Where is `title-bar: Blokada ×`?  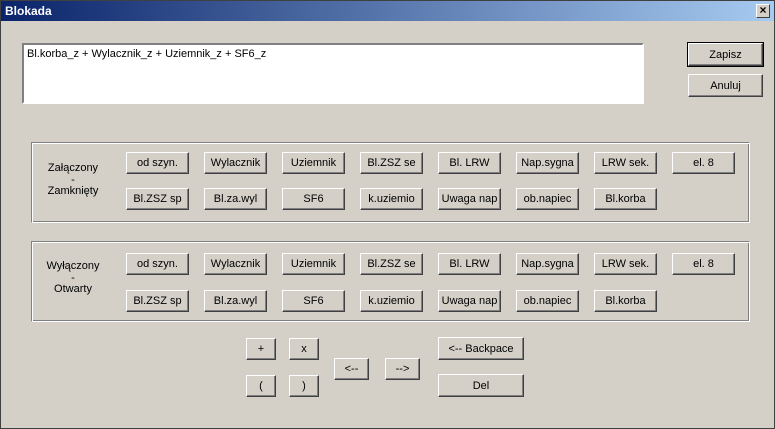 title-bar: Blokada × is located at coordinates (387, 11).